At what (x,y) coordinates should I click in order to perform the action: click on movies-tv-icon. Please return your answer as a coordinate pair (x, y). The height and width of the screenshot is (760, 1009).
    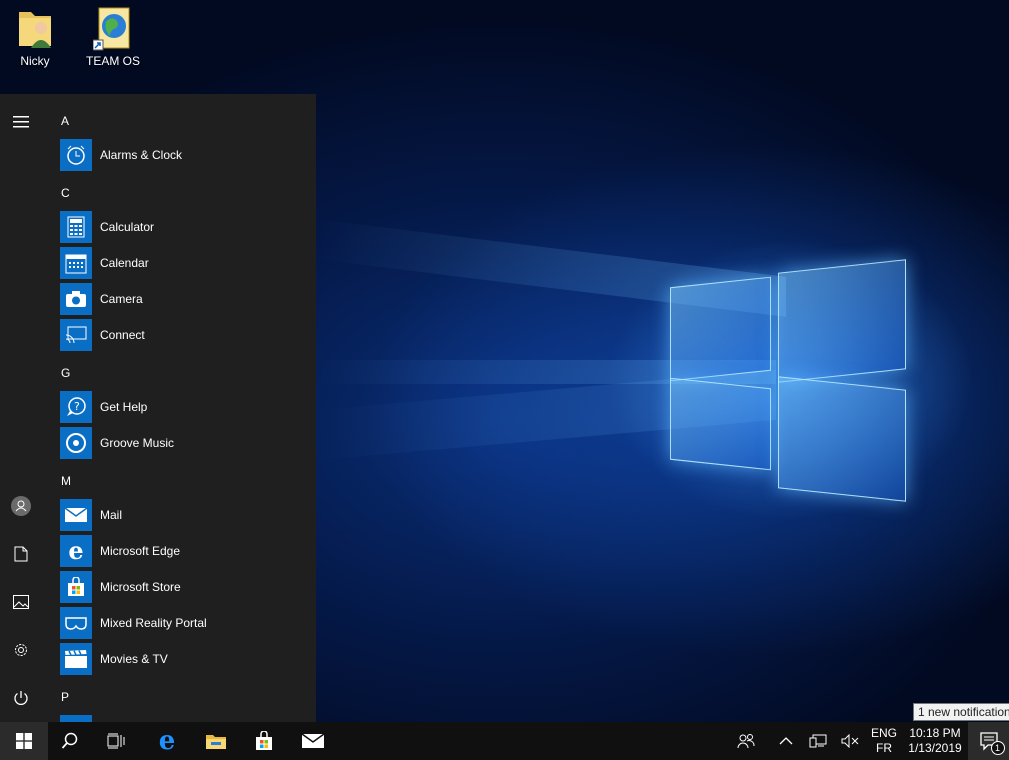
    Looking at the image, I should click on (76, 659).